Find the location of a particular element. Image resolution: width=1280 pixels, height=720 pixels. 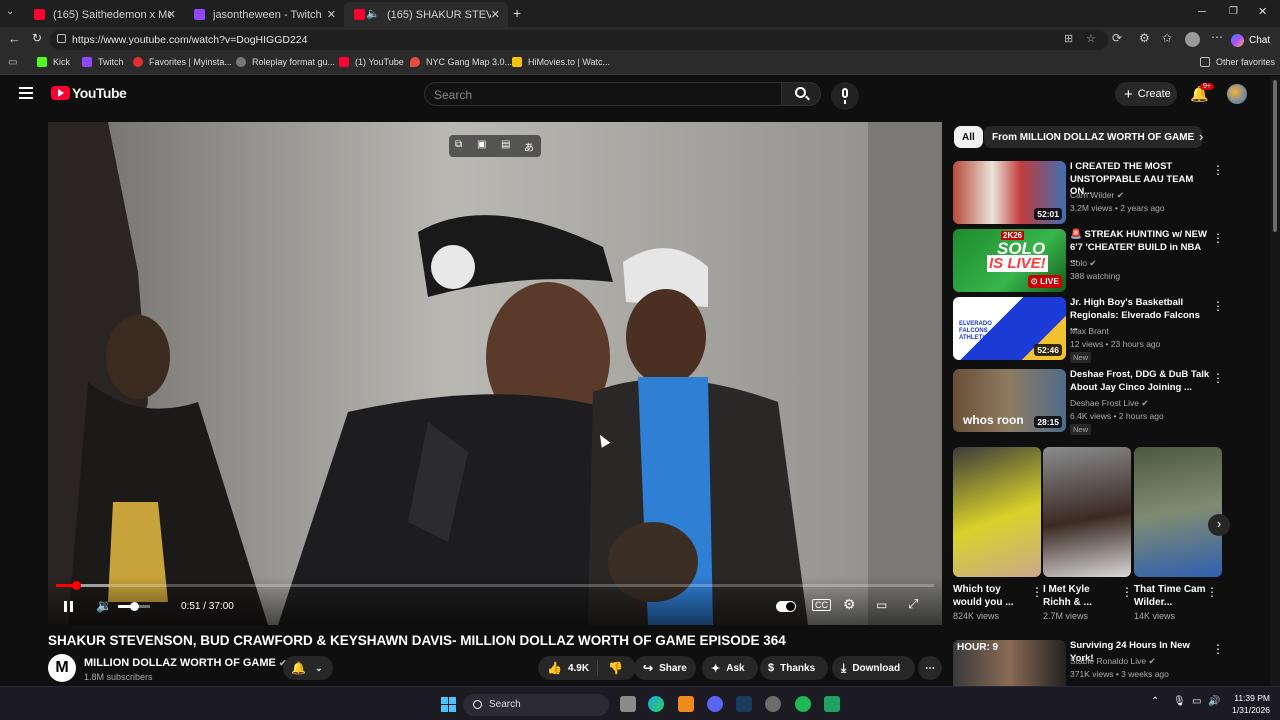

window-close-icon: ✕ is located at coordinates (1262, 11).